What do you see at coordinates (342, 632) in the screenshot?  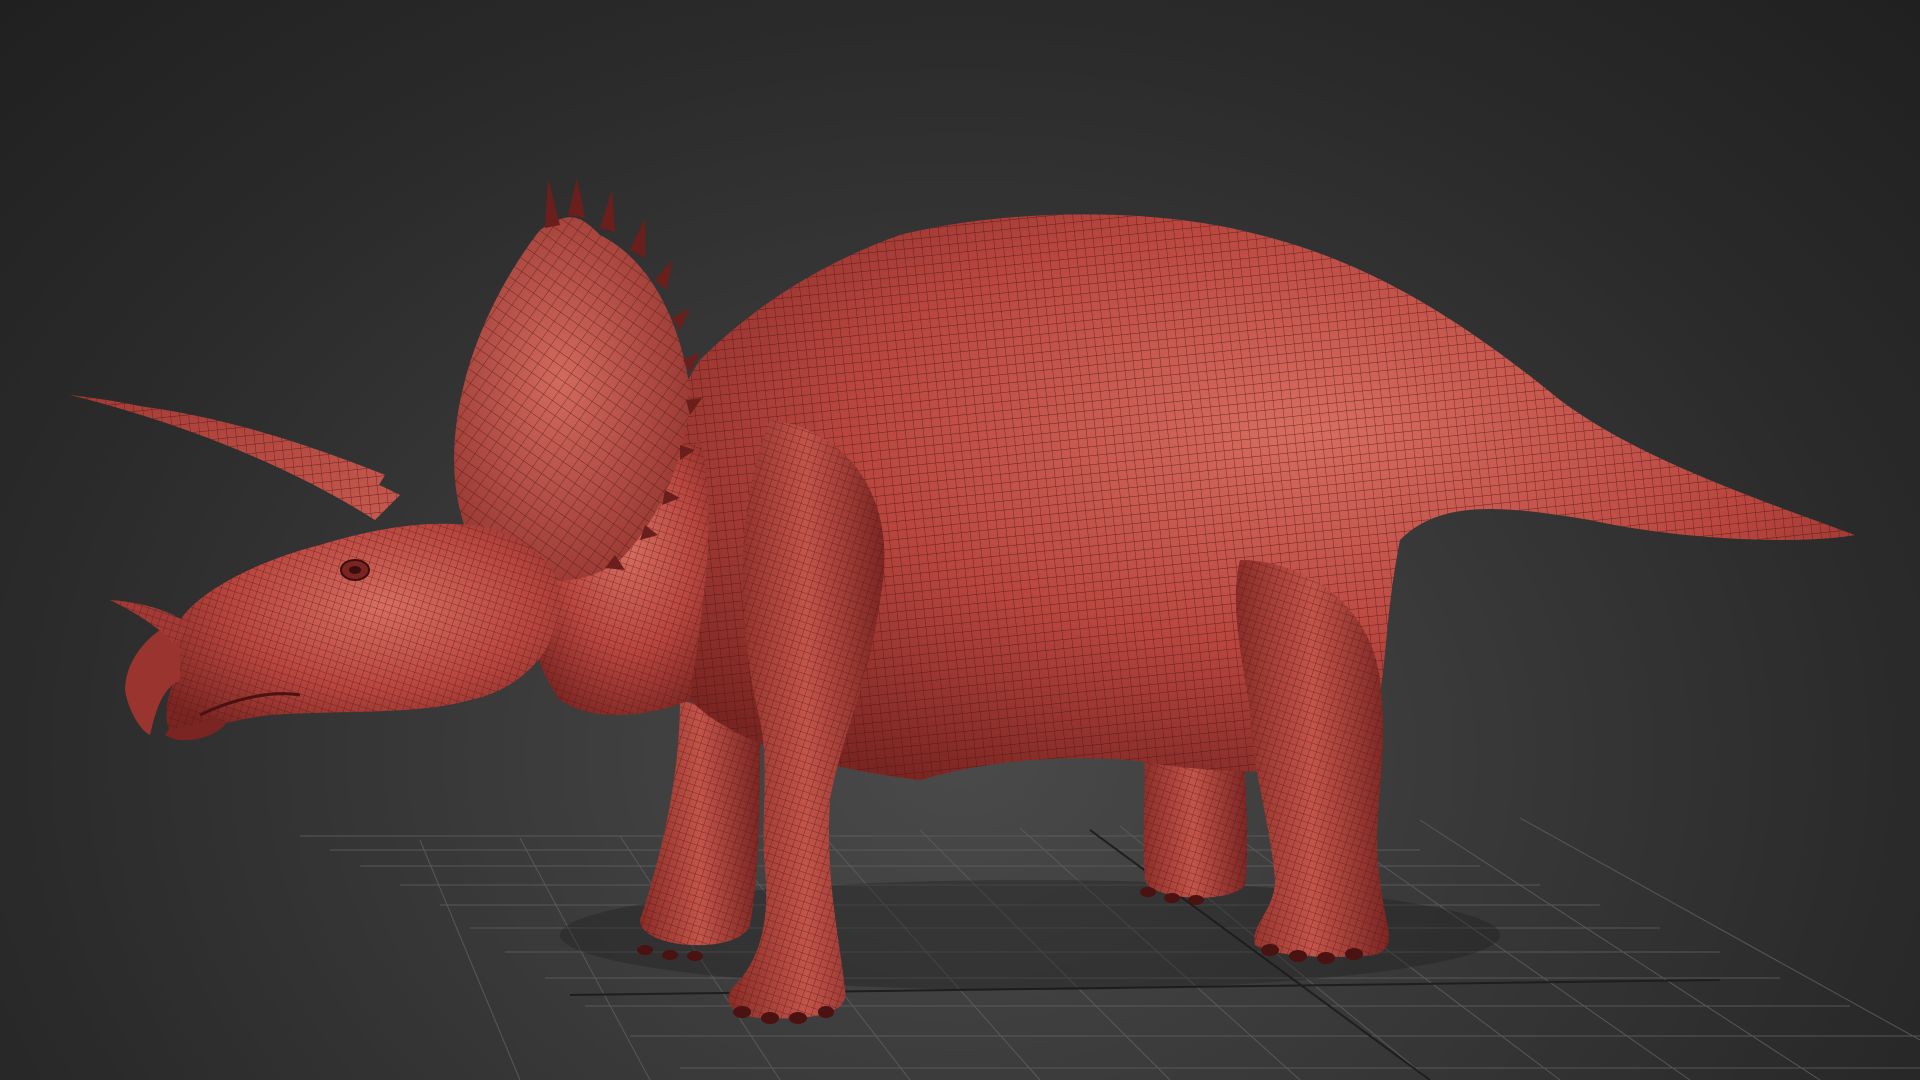 I see `head` at bounding box center [342, 632].